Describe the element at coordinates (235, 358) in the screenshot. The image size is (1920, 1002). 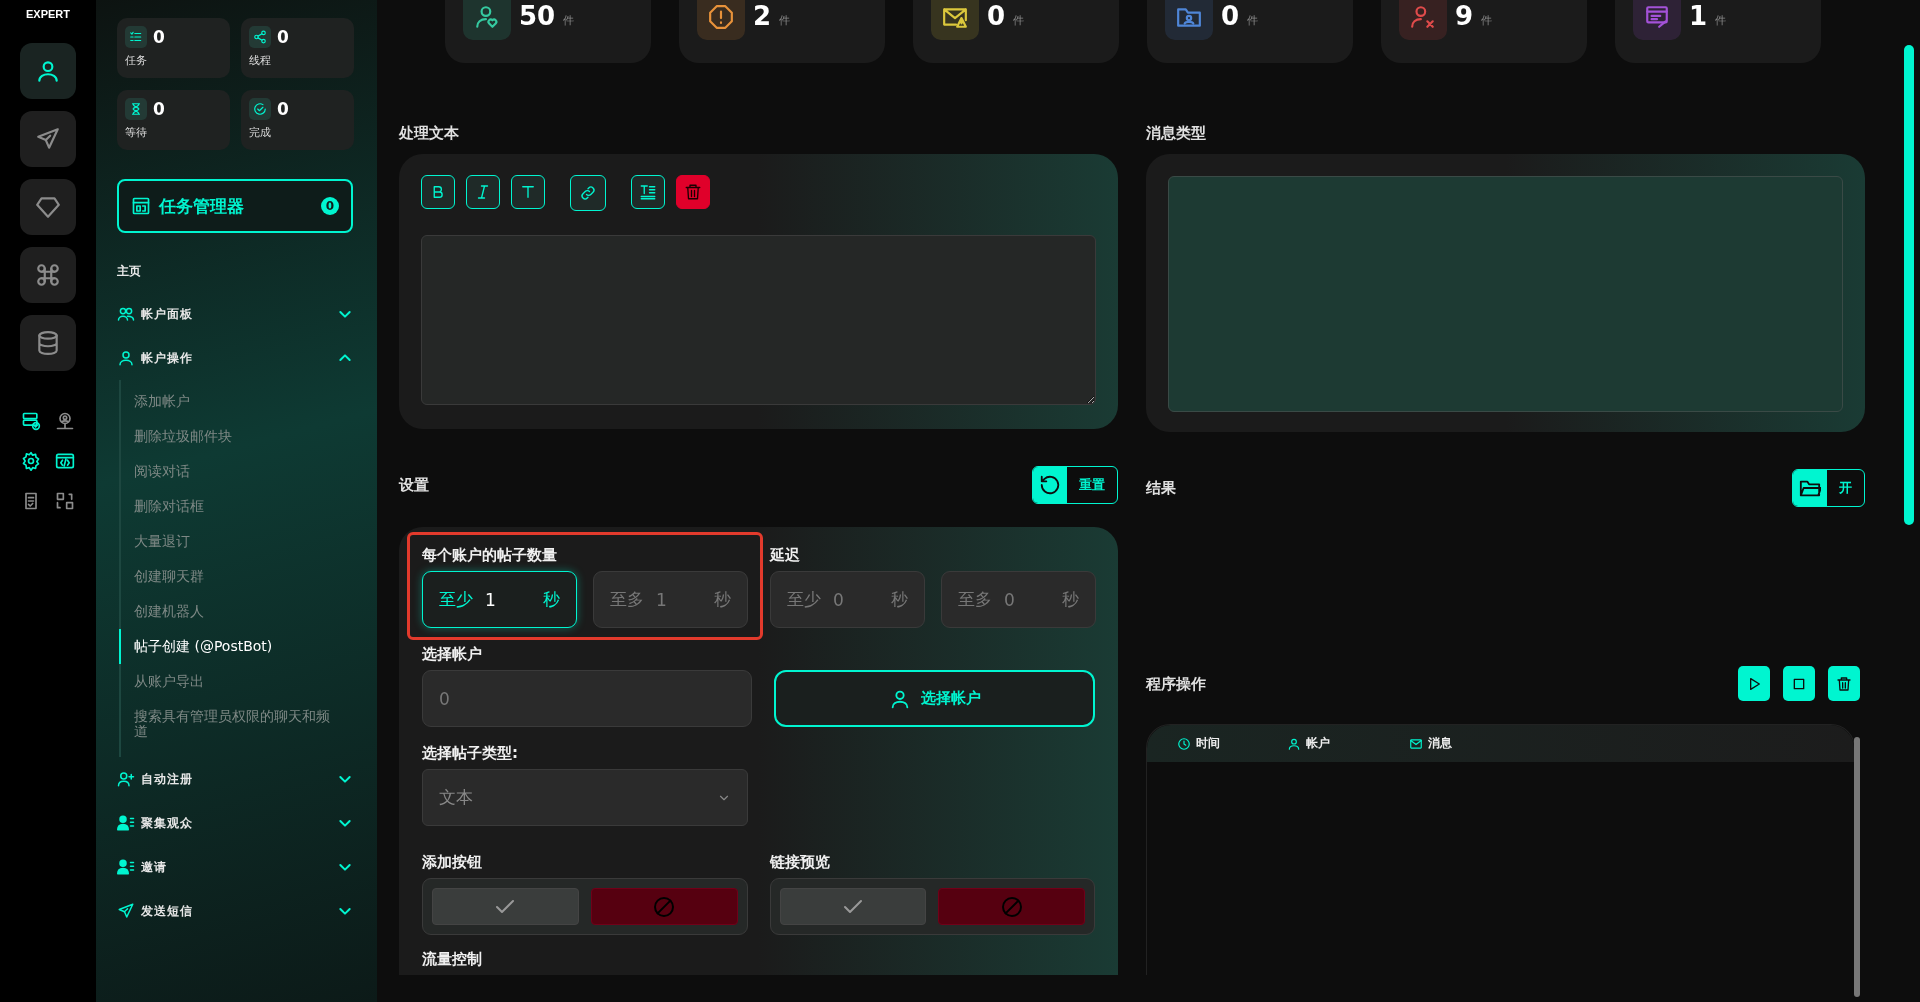
I see `menu-group: 帐户操作` at that location.